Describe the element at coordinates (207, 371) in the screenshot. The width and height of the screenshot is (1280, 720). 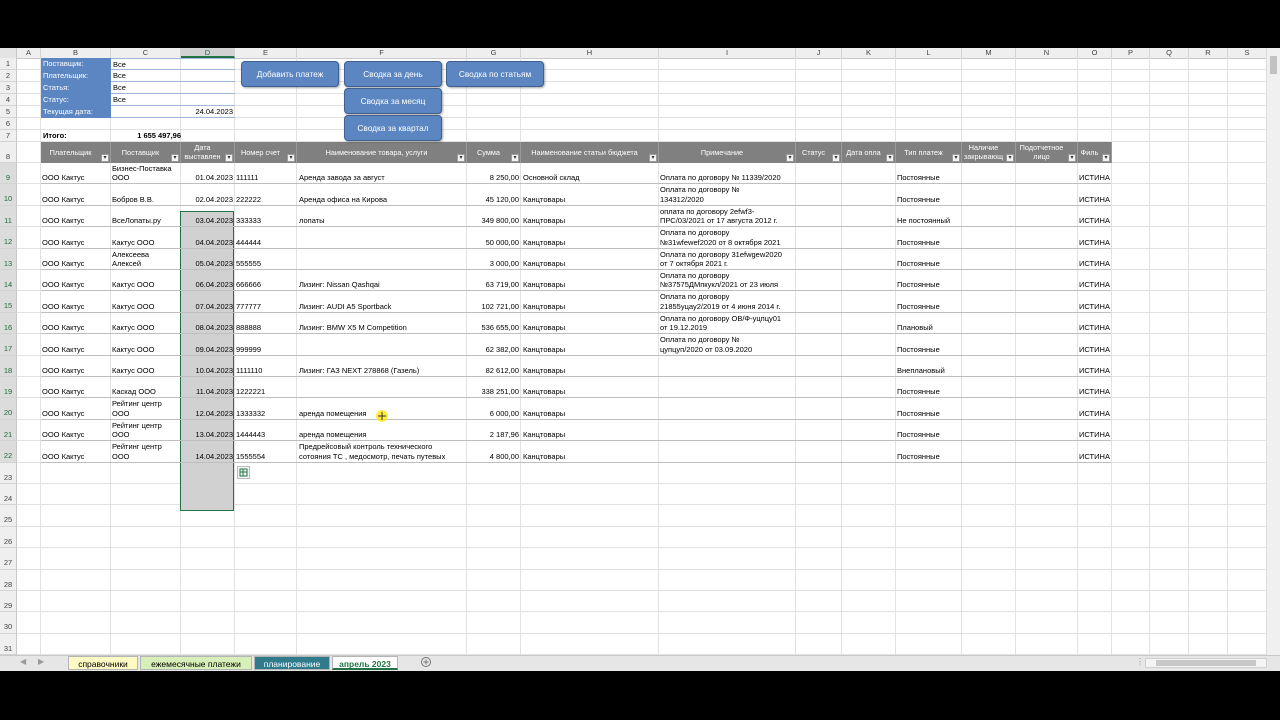
I see `date-cell: 10.04.2023` at that location.